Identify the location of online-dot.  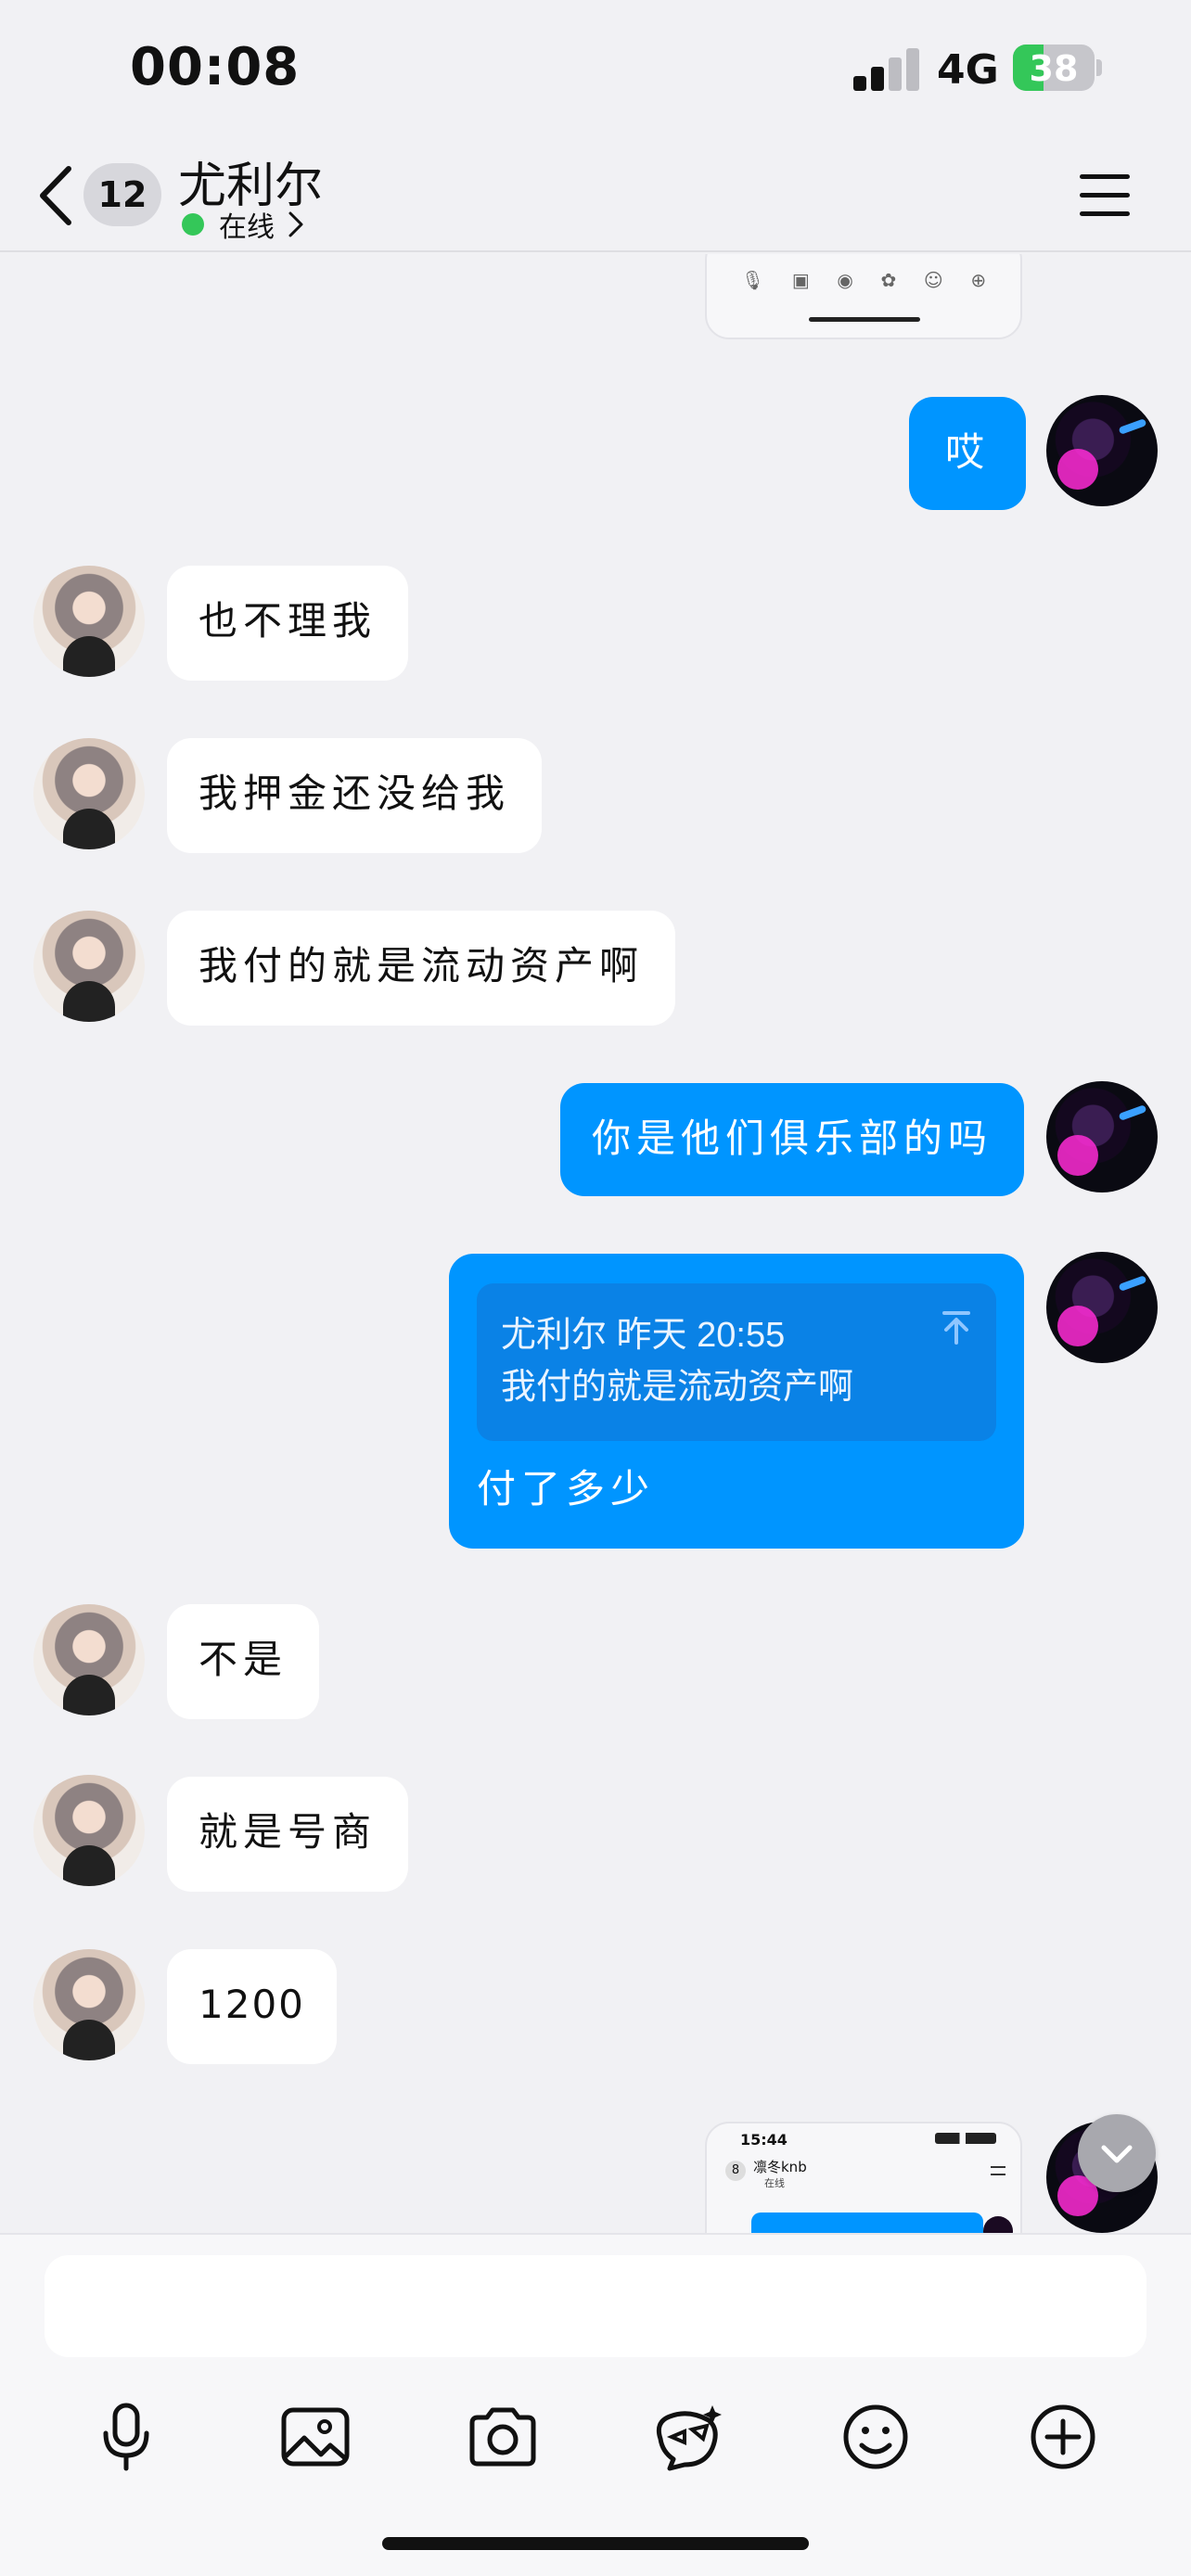
(193, 224).